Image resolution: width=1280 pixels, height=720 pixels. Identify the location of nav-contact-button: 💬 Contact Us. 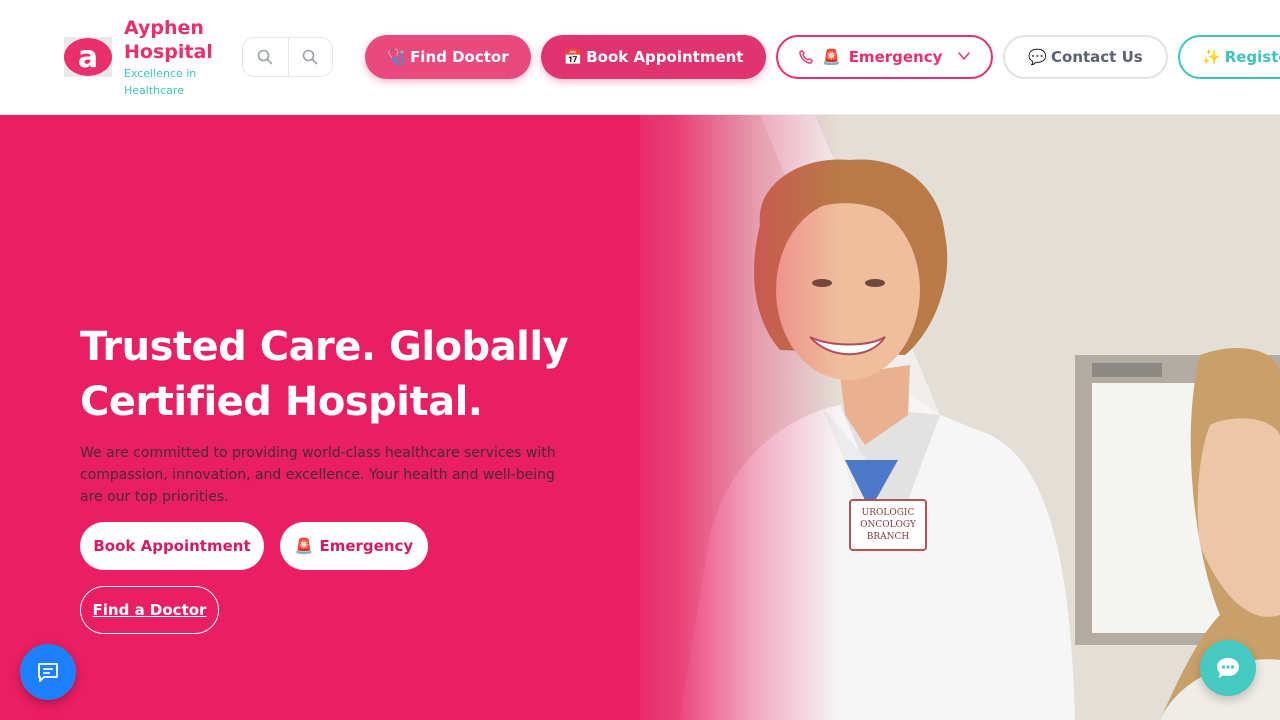
(1085, 57).